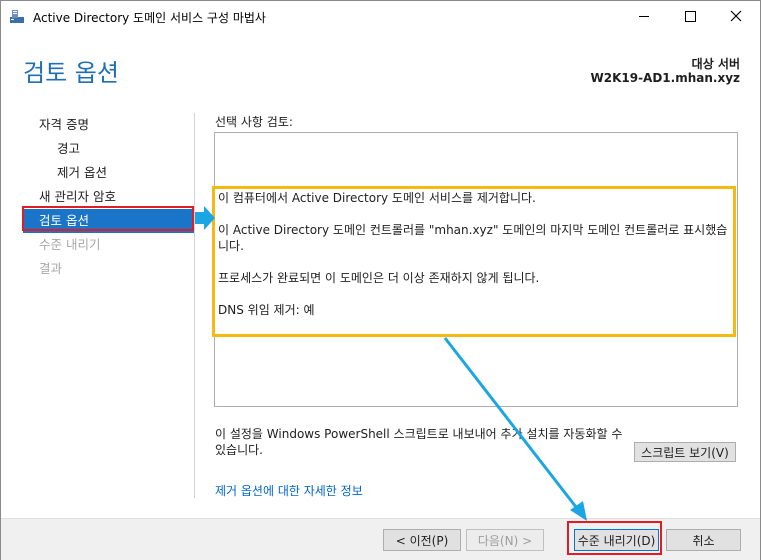 The height and width of the screenshot is (560, 761). Describe the element at coordinates (422, 540) in the screenshot. I see `previous-button: < 이전(P)` at that location.